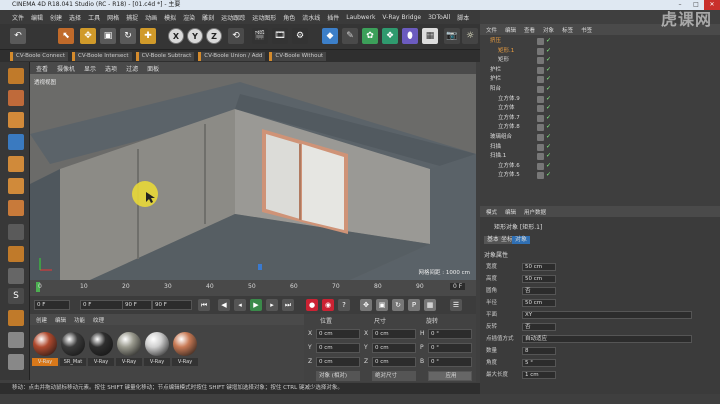  Describe the element at coordinates (539, 351) in the screenshot. I see `attribute-value-field: 8` at that location.